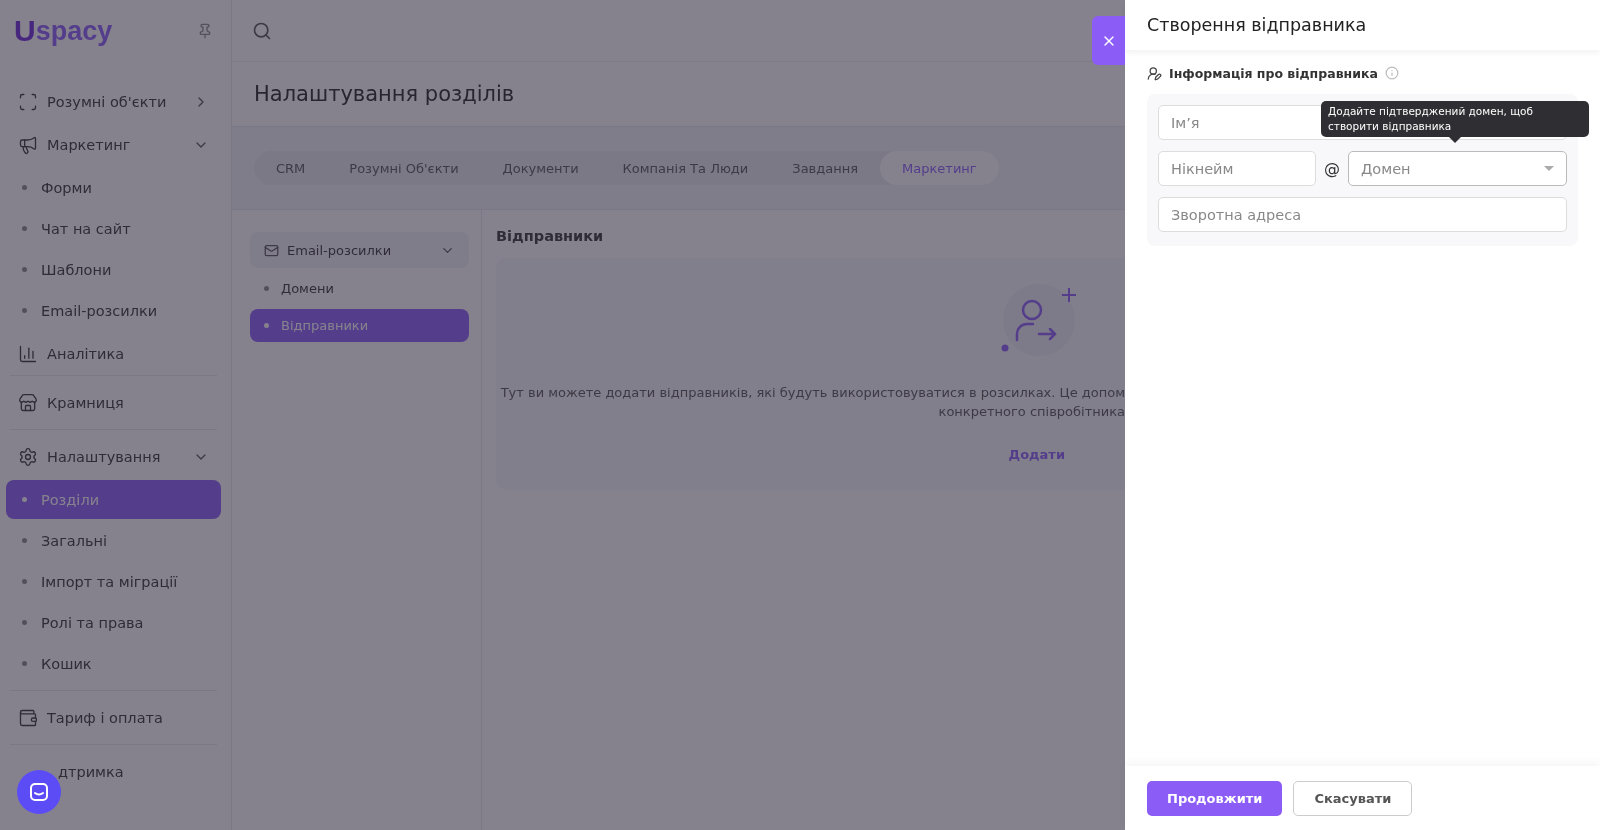 The image size is (1600, 830). I want to click on empty-state-text: Тут ви можете додати відправників, які будуть використовуватися в розсилках. Це допом конкретного співробітника, so click(812, 402).